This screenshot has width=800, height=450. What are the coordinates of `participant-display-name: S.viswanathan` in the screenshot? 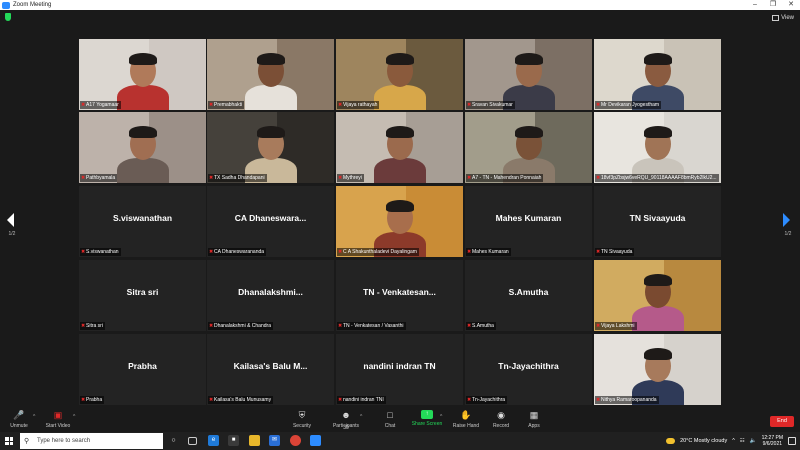 It's located at (142, 218).